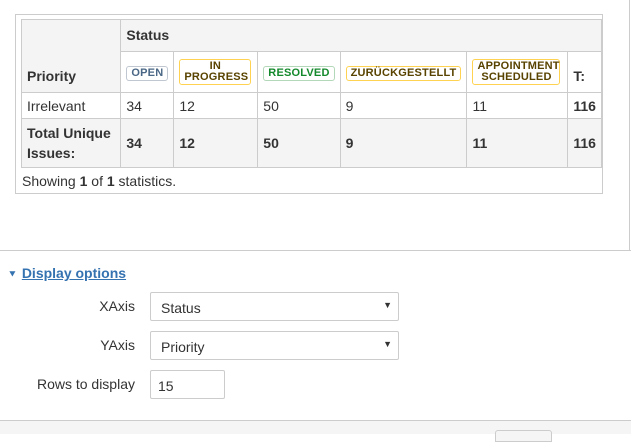 The width and height of the screenshot is (631, 442). I want to click on total-open: 34, so click(147, 143).